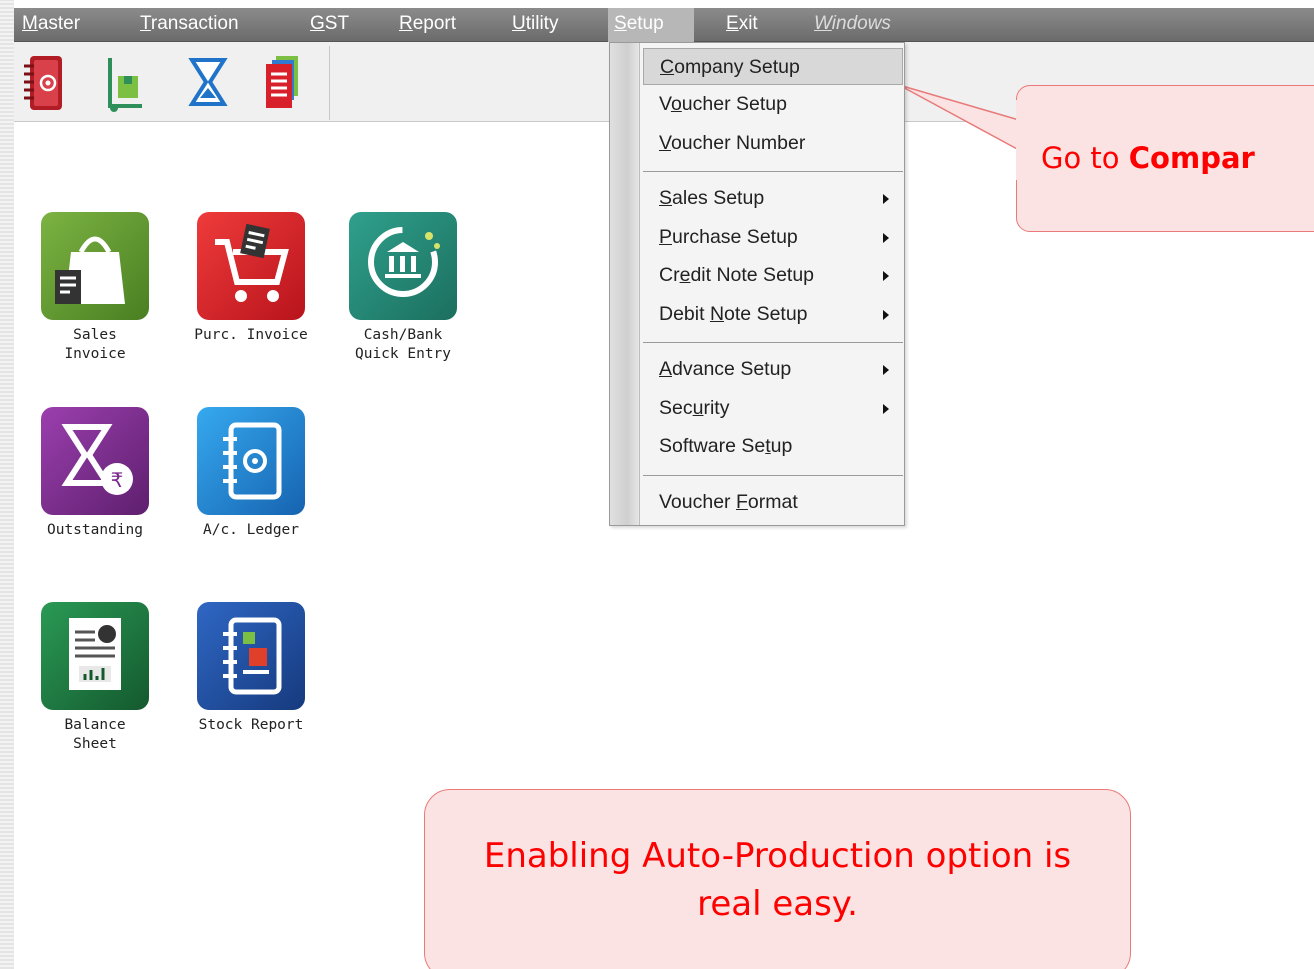  What do you see at coordinates (251, 725) in the screenshot?
I see `tile-label: Stock Report` at bounding box center [251, 725].